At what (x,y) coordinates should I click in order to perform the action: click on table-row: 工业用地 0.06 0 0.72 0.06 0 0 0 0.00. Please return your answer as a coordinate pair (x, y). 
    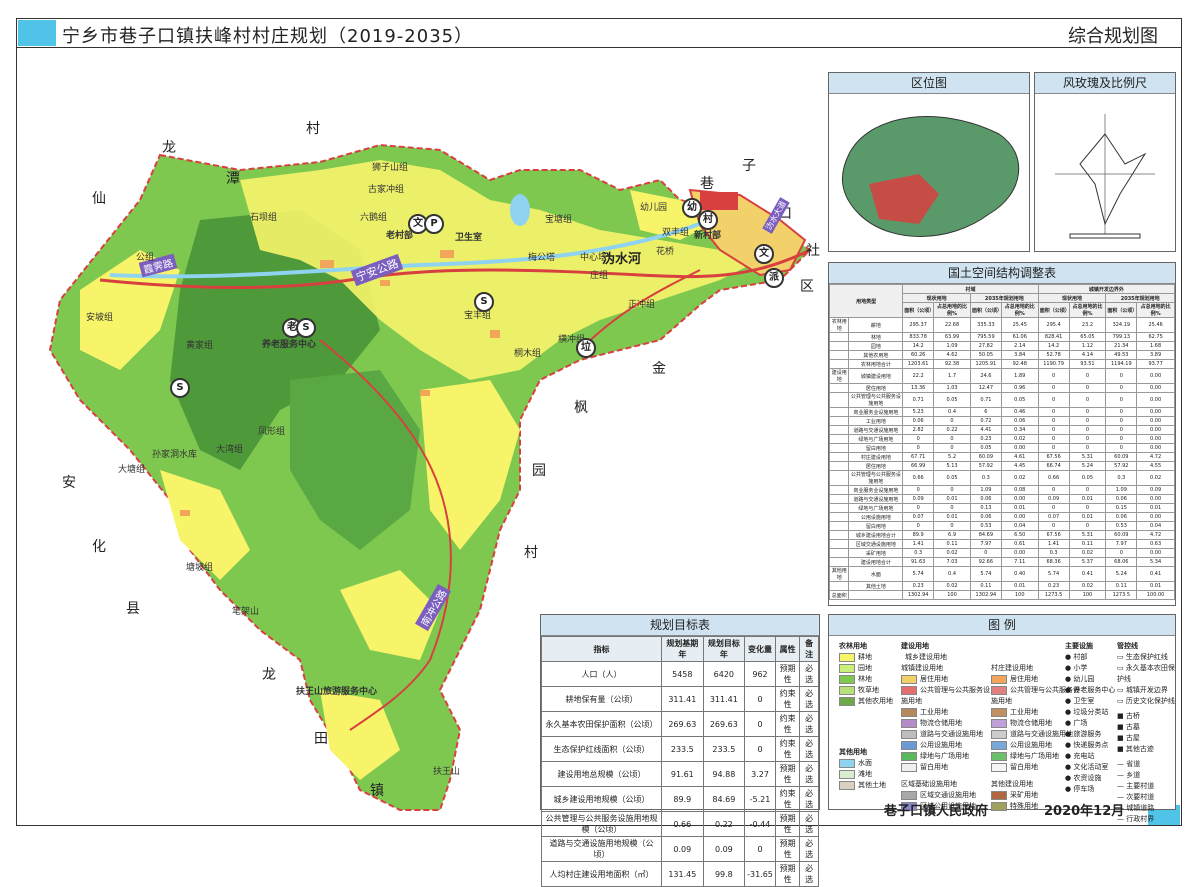
    Looking at the image, I should click on (1001, 421).